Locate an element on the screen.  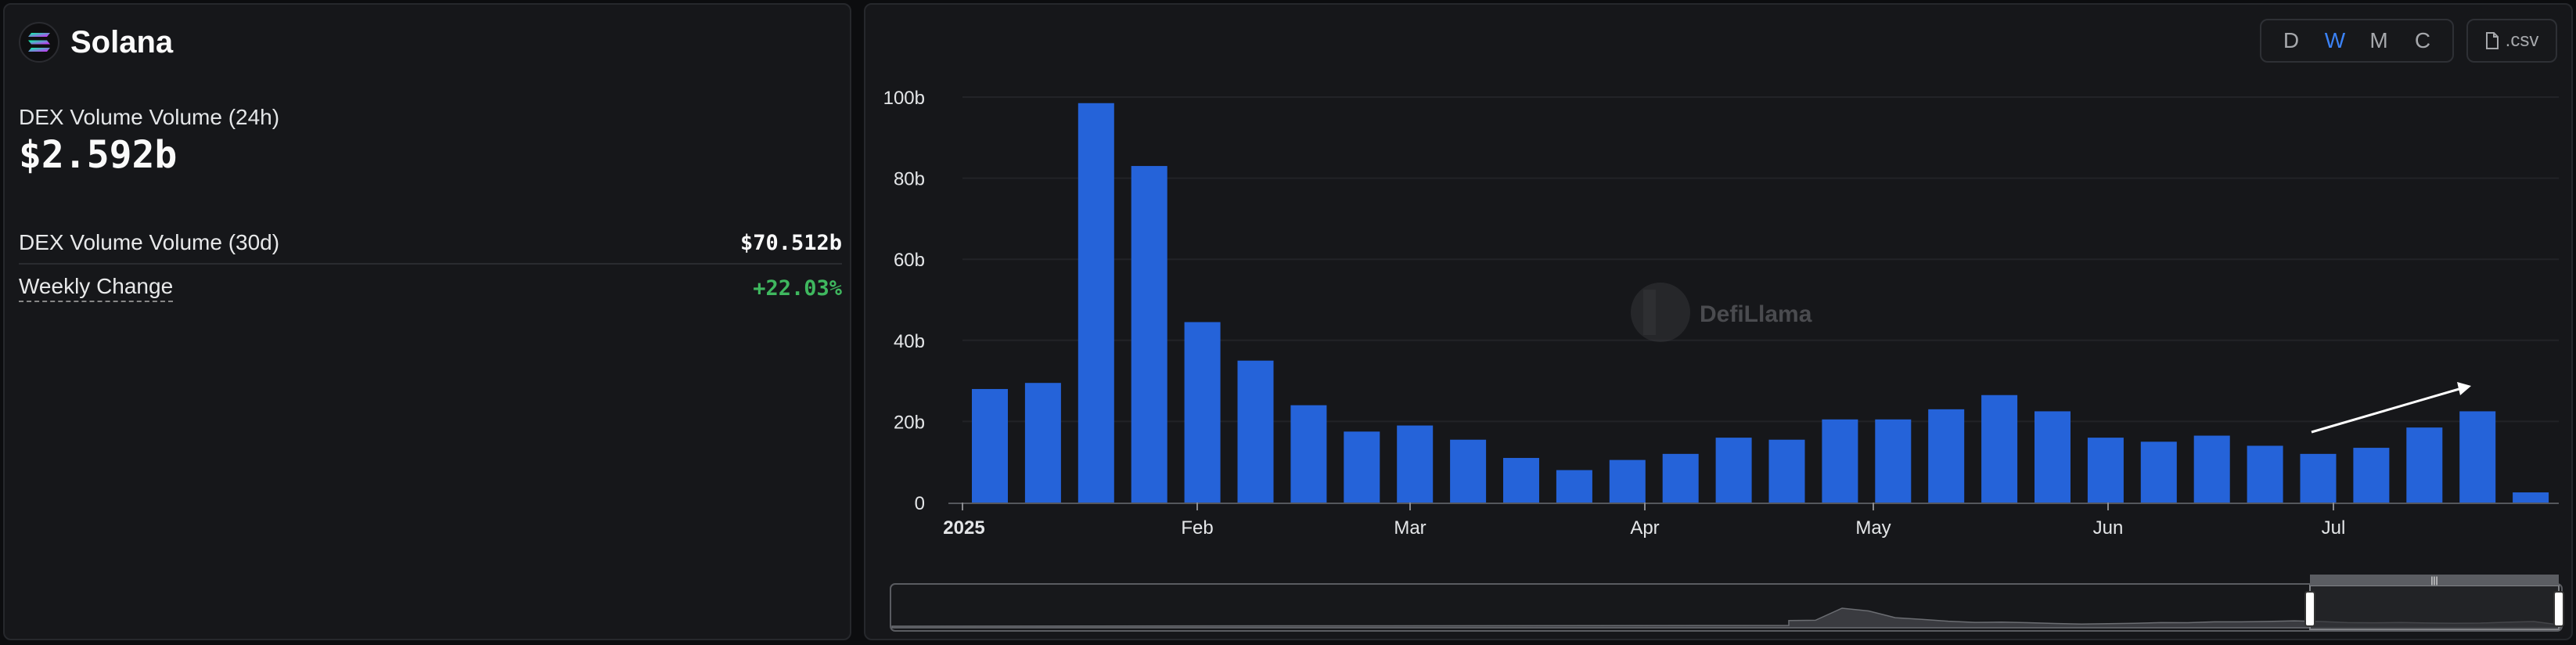
y-tick-label: 60b is located at coordinates (909, 261).